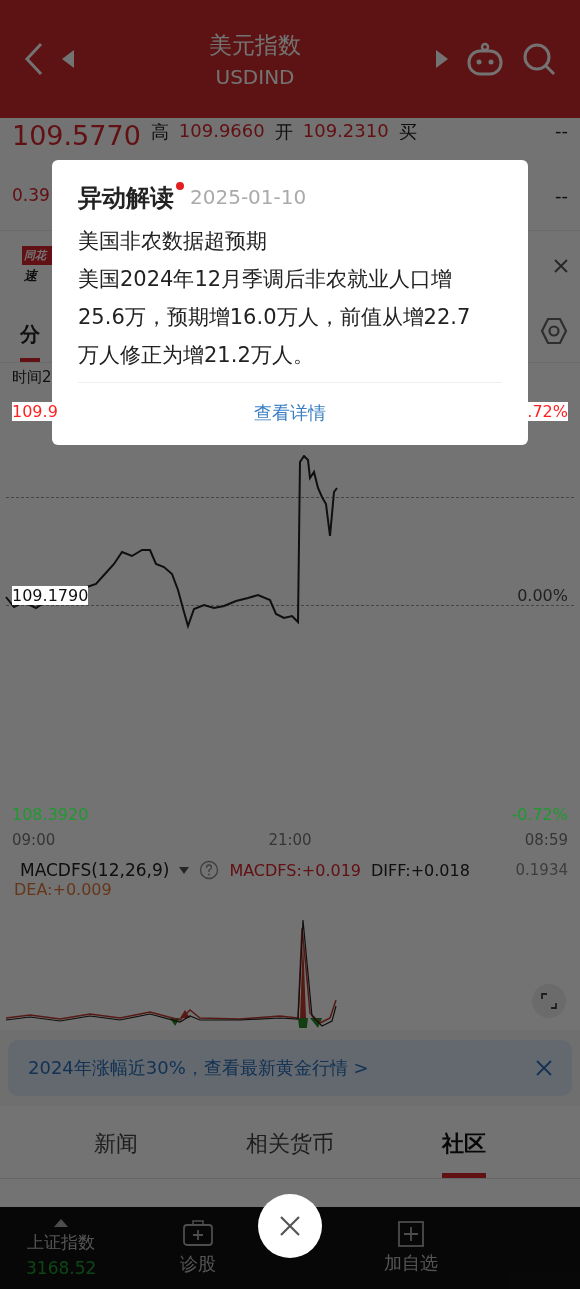 This screenshot has height=1289, width=580. Describe the element at coordinates (295, 870) in the screenshot. I see `macd-value: MACDFS:+0.019` at that location.